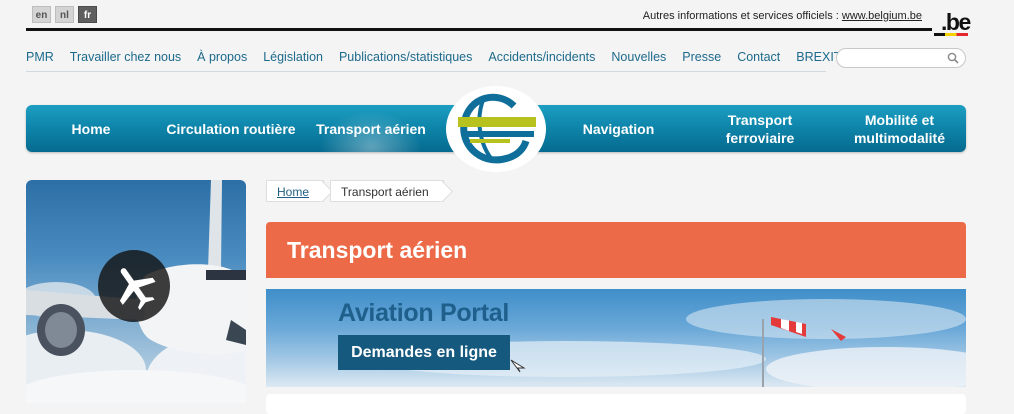 The image size is (1014, 414). I want to click on nav-mobilite-multimodalite: Mobilité et multimodalité, so click(899, 128).